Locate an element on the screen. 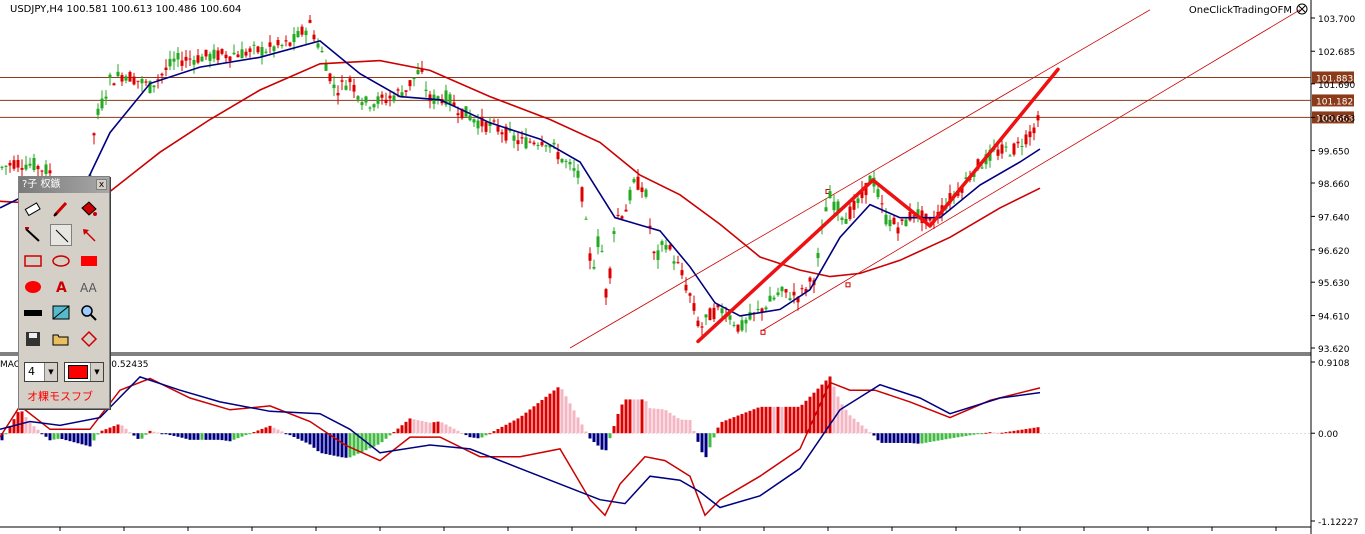  diamond-icon is located at coordinates (89, 339).